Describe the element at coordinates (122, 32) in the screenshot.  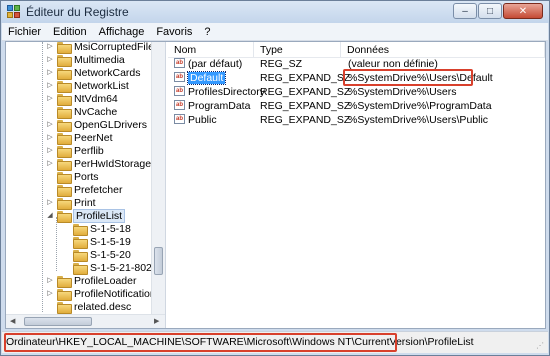
I see `menu-affichage: Affichage` at that location.